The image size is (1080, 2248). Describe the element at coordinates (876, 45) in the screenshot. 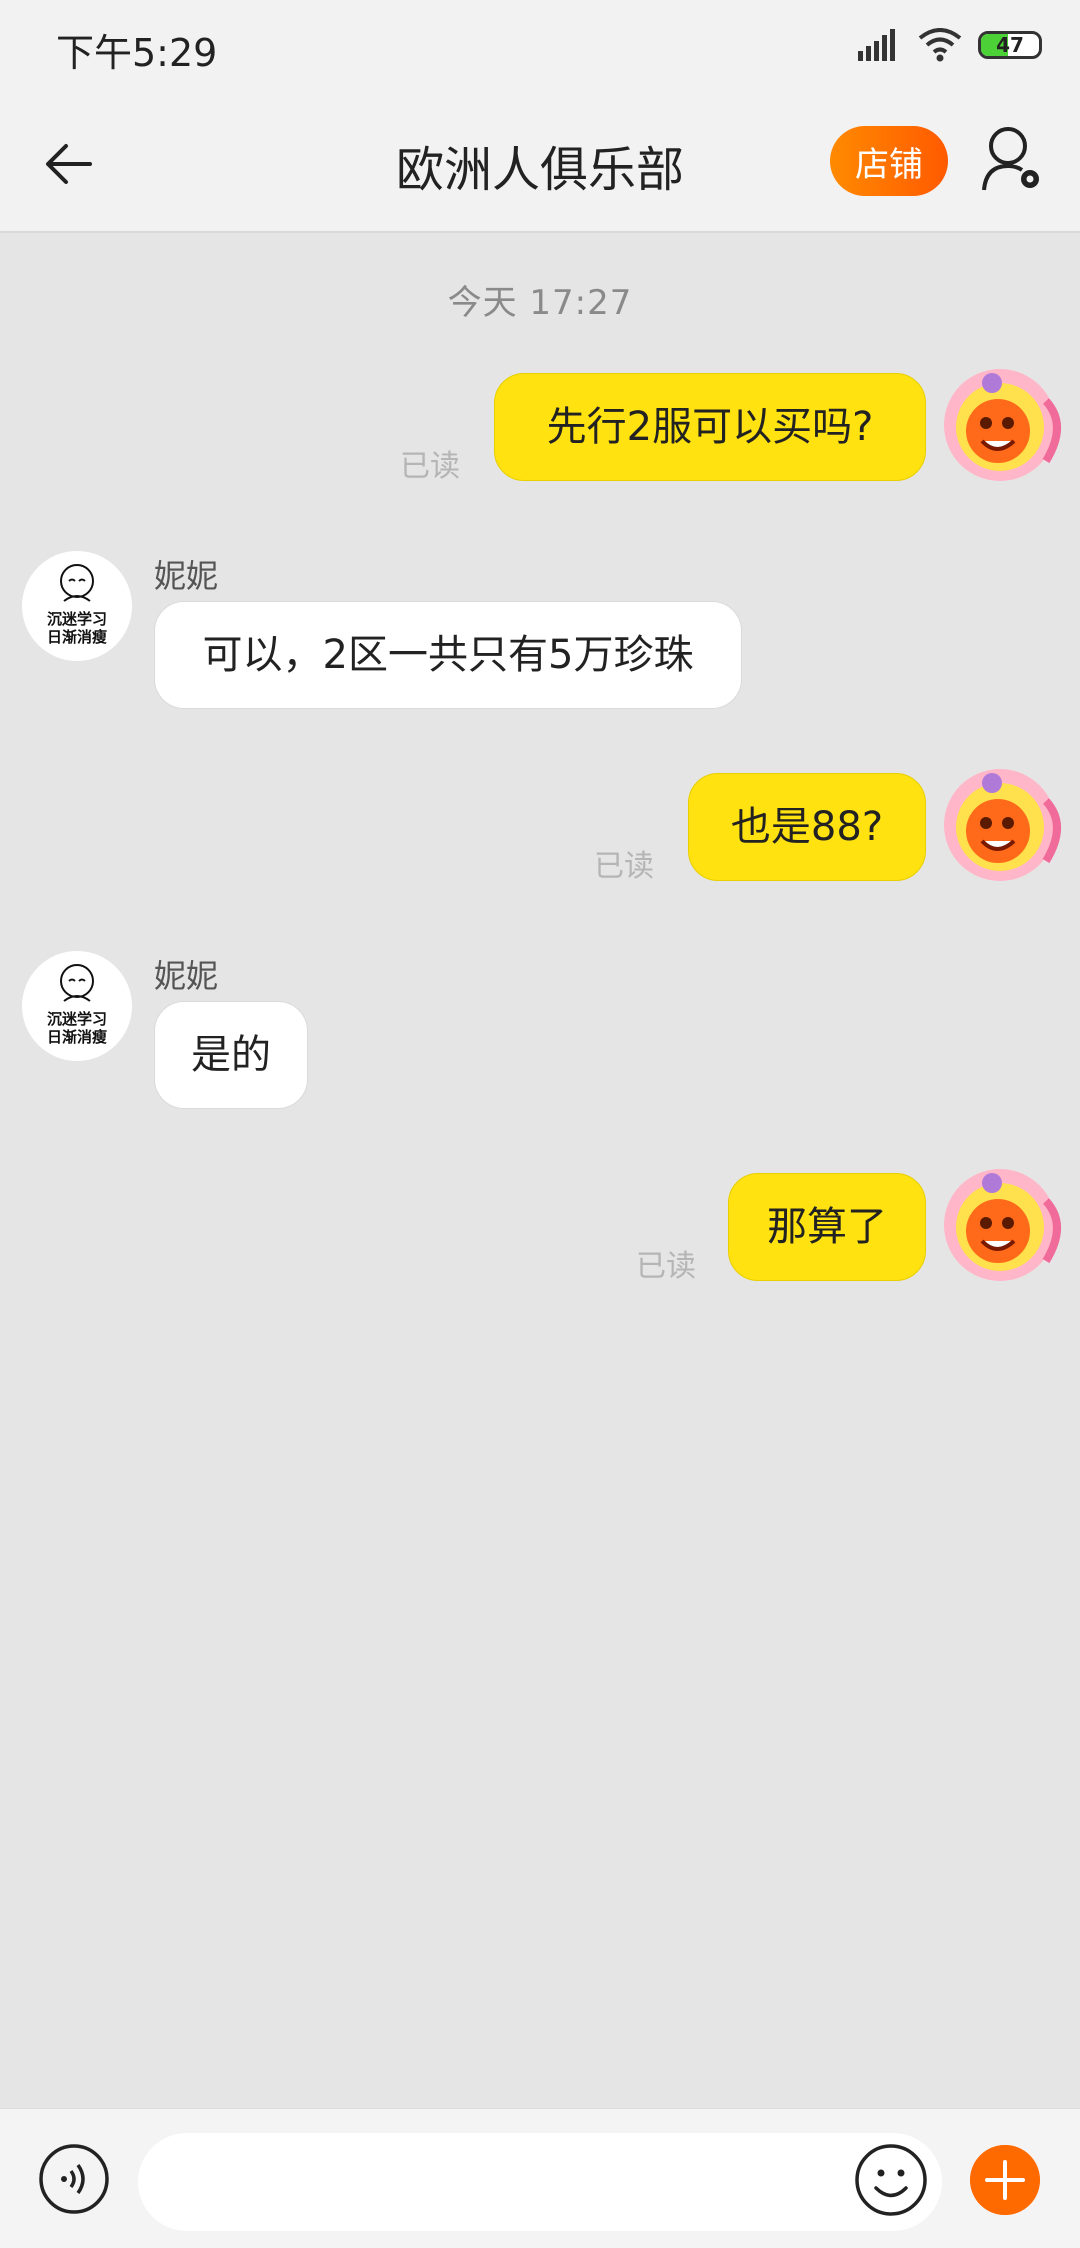

I see `signal-icon` at that location.